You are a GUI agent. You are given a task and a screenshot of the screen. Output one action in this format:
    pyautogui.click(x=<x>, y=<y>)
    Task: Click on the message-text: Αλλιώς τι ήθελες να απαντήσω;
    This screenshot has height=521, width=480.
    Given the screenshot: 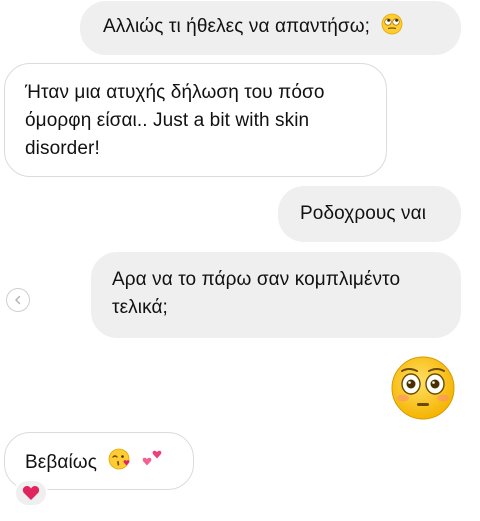 What is the action you would take?
    pyautogui.click(x=237, y=26)
    